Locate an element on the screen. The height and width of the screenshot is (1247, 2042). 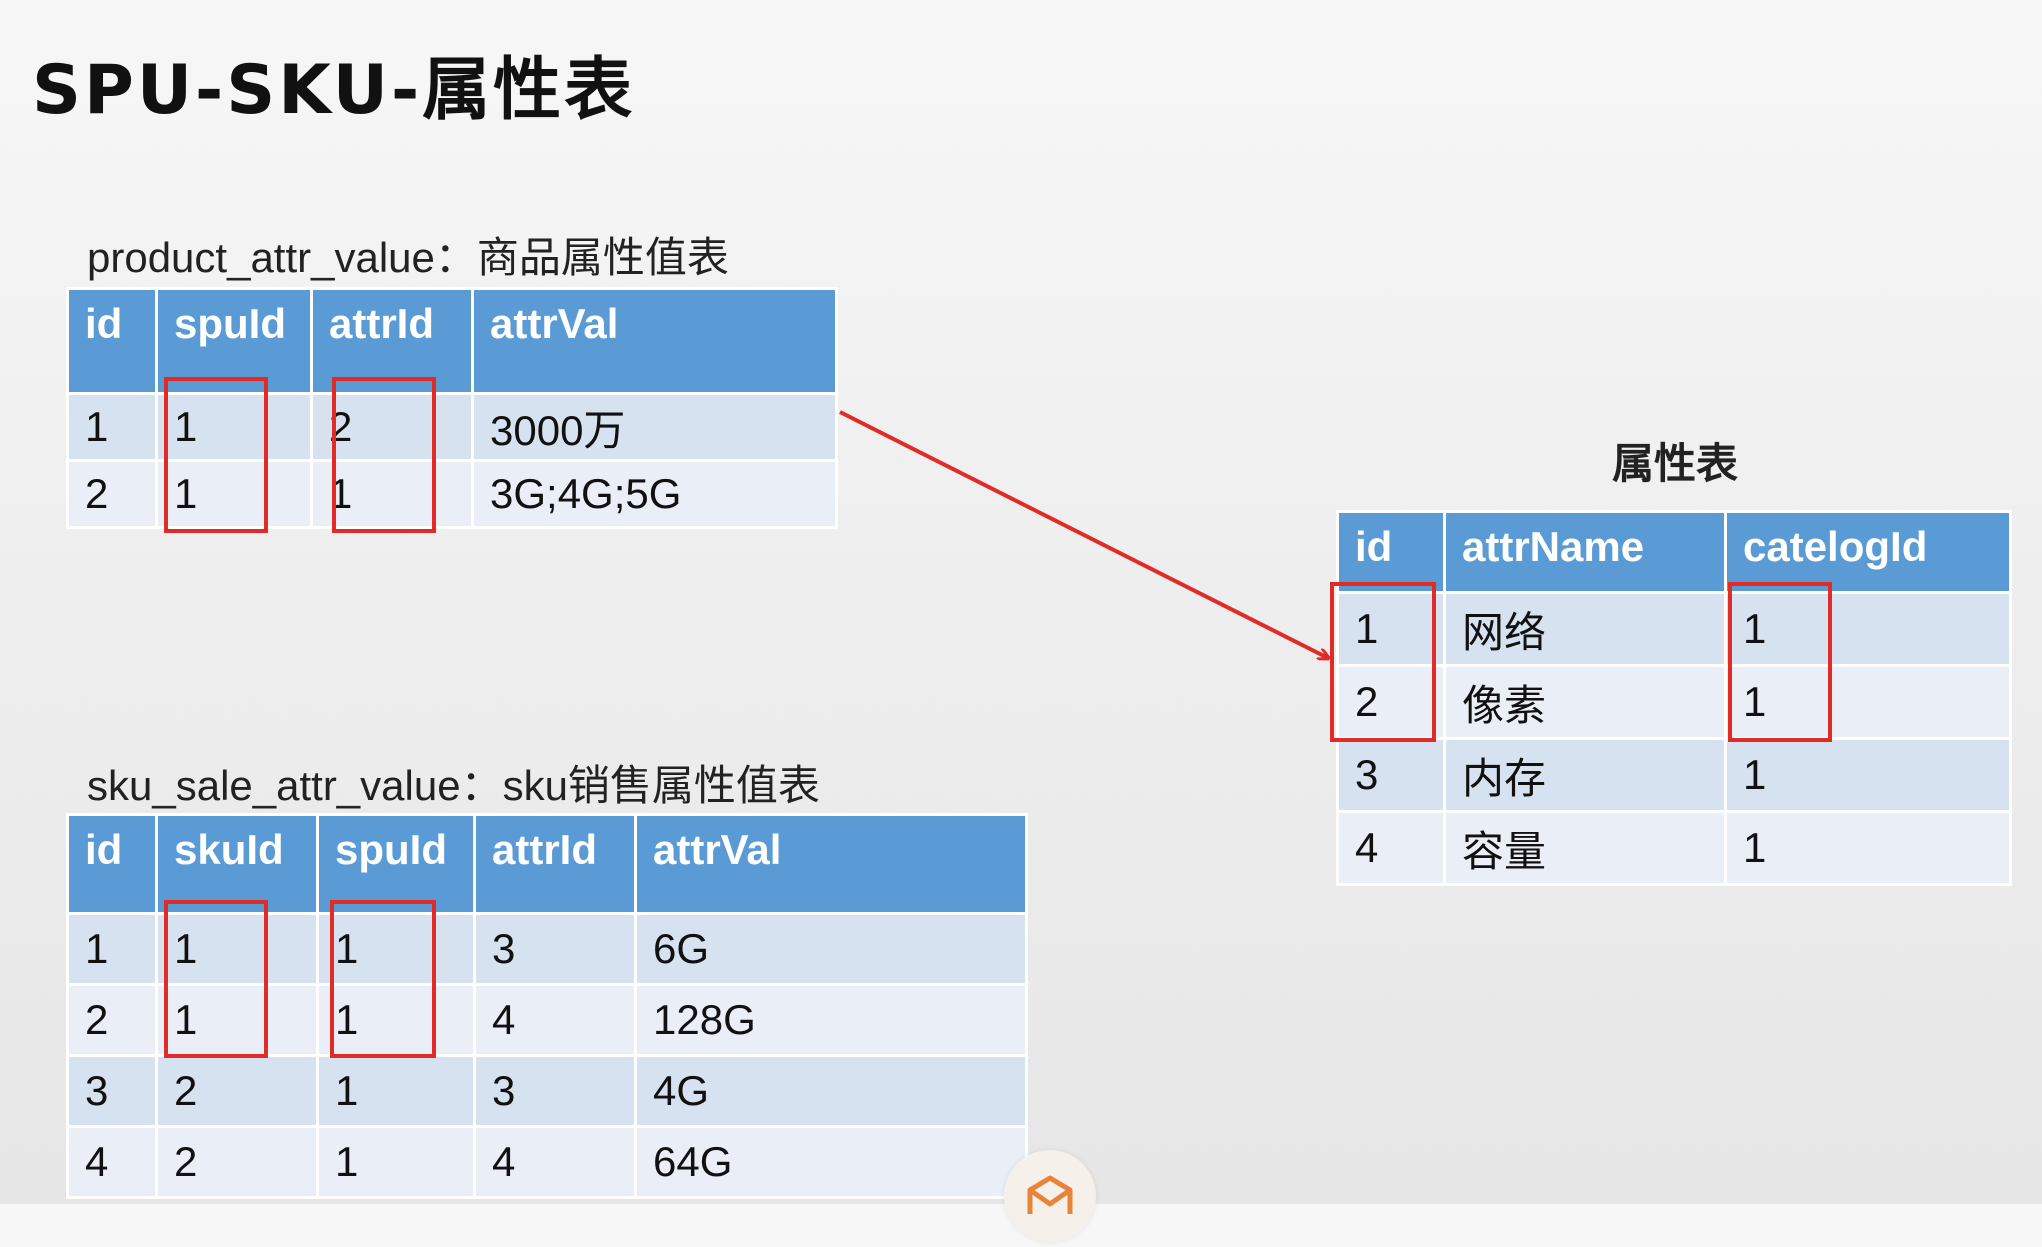
watermark-logo is located at coordinates (1050, 1196).